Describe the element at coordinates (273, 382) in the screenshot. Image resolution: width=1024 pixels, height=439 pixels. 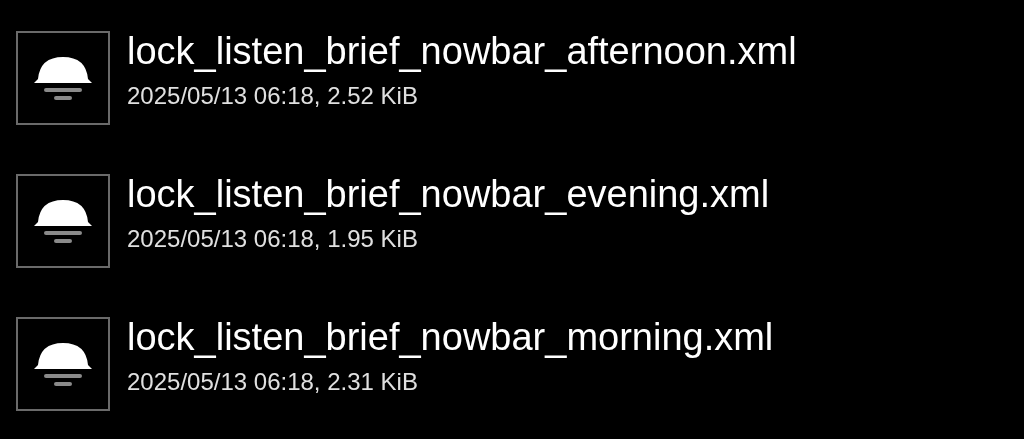
I see `file-details: 2025/05/13 06:18, 2.31 KiB` at that location.